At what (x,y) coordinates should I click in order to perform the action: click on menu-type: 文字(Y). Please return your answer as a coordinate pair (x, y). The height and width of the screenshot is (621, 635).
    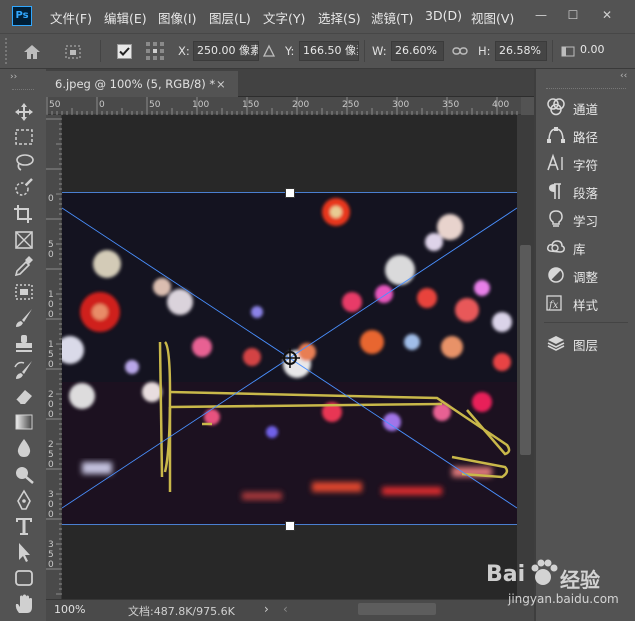
    Looking at the image, I should click on (284, 17).